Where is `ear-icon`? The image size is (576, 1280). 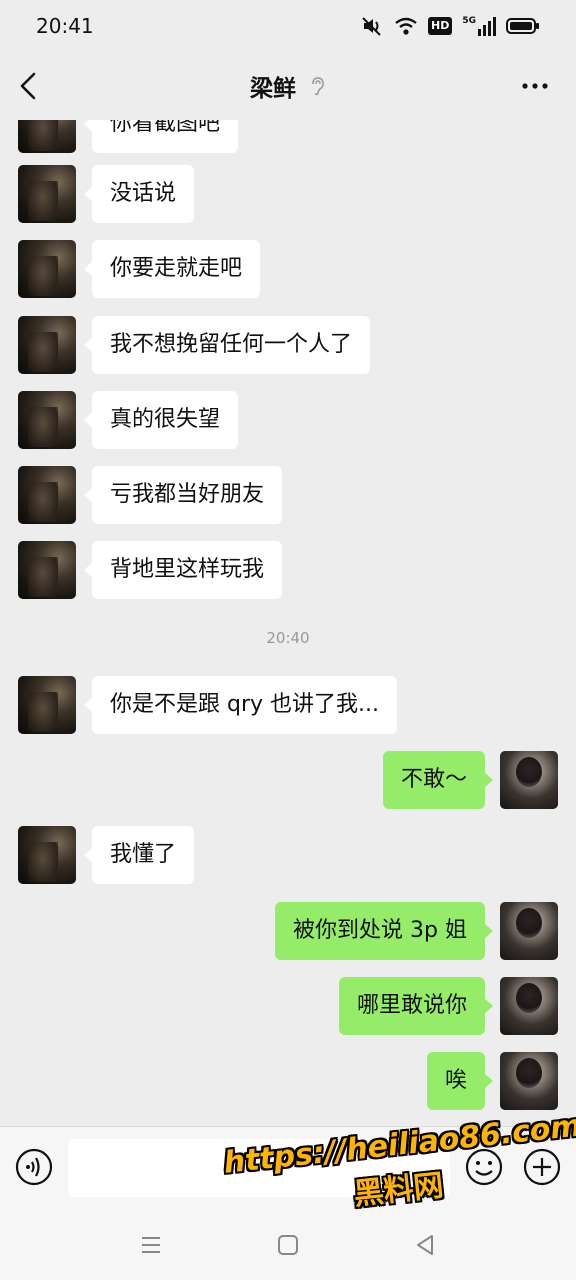 ear-icon is located at coordinates (318, 86).